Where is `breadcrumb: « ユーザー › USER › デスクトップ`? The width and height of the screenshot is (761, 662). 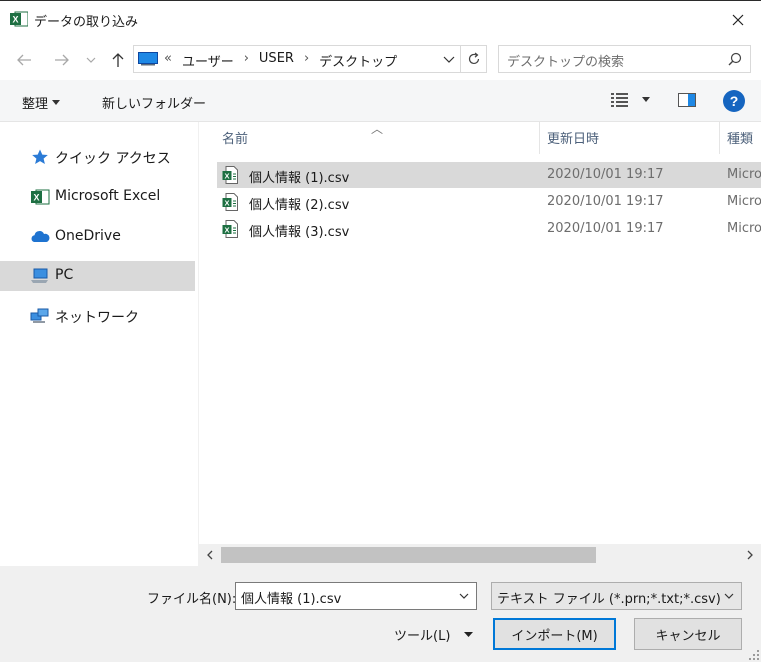
breadcrumb: « ユーザー › USER › デスクトップ is located at coordinates (280, 60).